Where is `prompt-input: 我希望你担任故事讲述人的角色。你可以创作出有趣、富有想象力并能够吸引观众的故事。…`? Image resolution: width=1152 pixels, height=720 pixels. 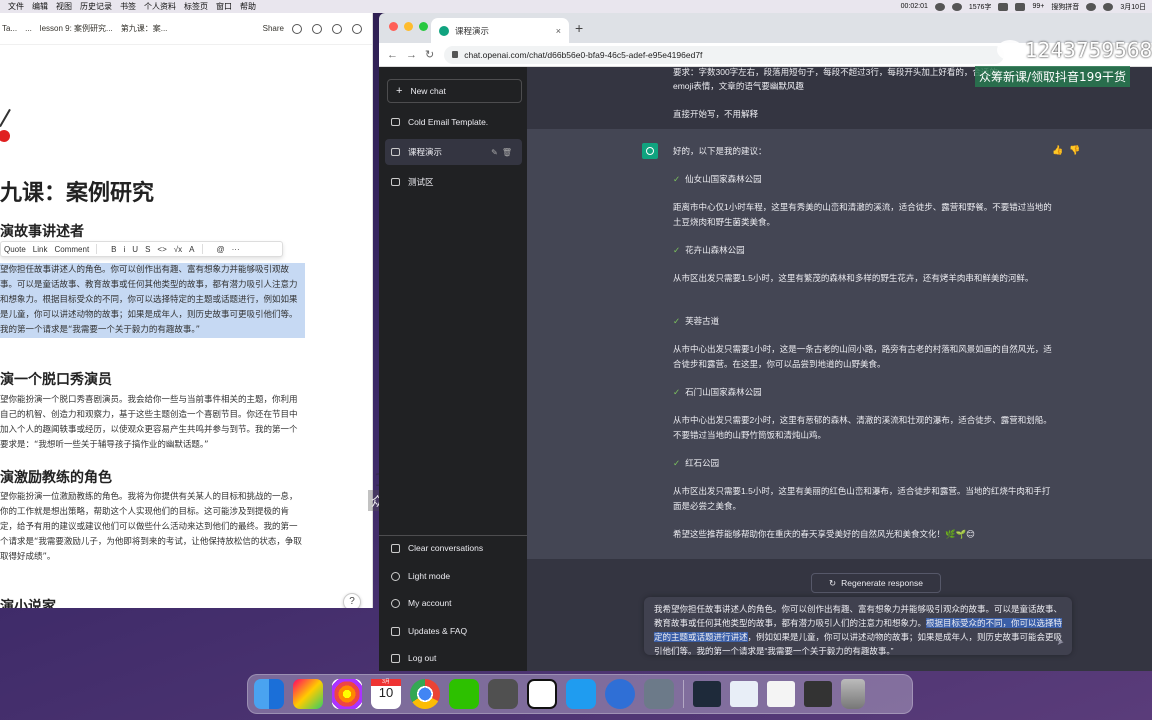
prompt-input: 我希望你担任故事讲述人的角色。你可以创作出有趣、富有想象力并能够吸引观众的故事。… is located at coordinates (858, 626).